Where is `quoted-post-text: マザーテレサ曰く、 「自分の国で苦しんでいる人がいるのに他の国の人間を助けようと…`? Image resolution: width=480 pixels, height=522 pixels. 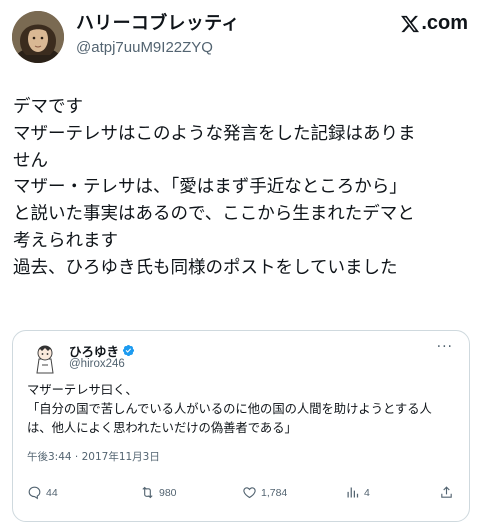 quoted-post-text: マザーテレサ曰く、 「自分の国で苦しんでいる人がいるのに他の国の人間を助けようと… is located at coordinates (229, 409).